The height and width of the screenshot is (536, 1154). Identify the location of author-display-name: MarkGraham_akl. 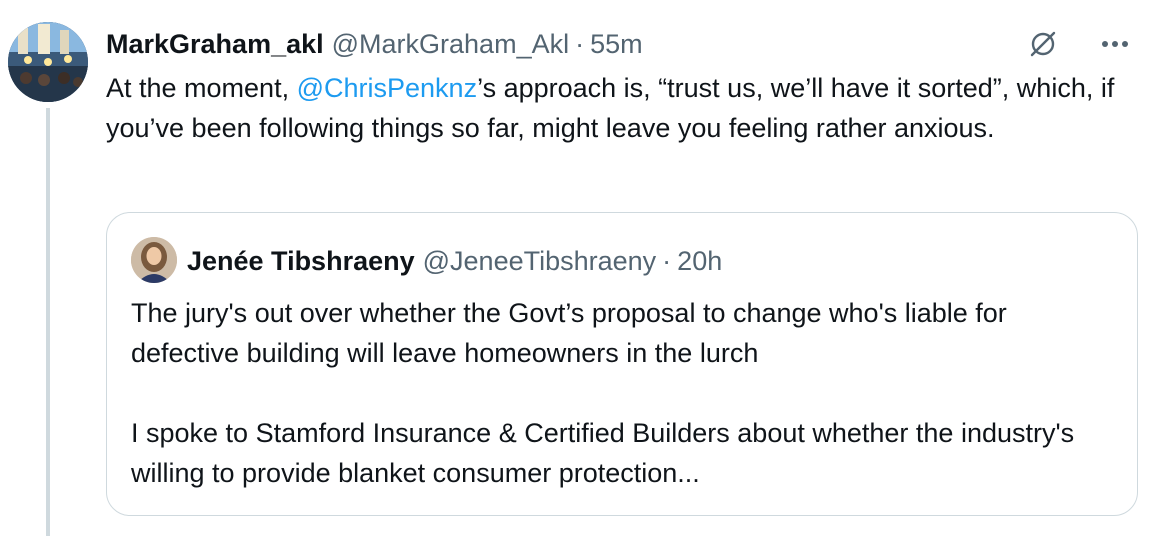
(215, 44).